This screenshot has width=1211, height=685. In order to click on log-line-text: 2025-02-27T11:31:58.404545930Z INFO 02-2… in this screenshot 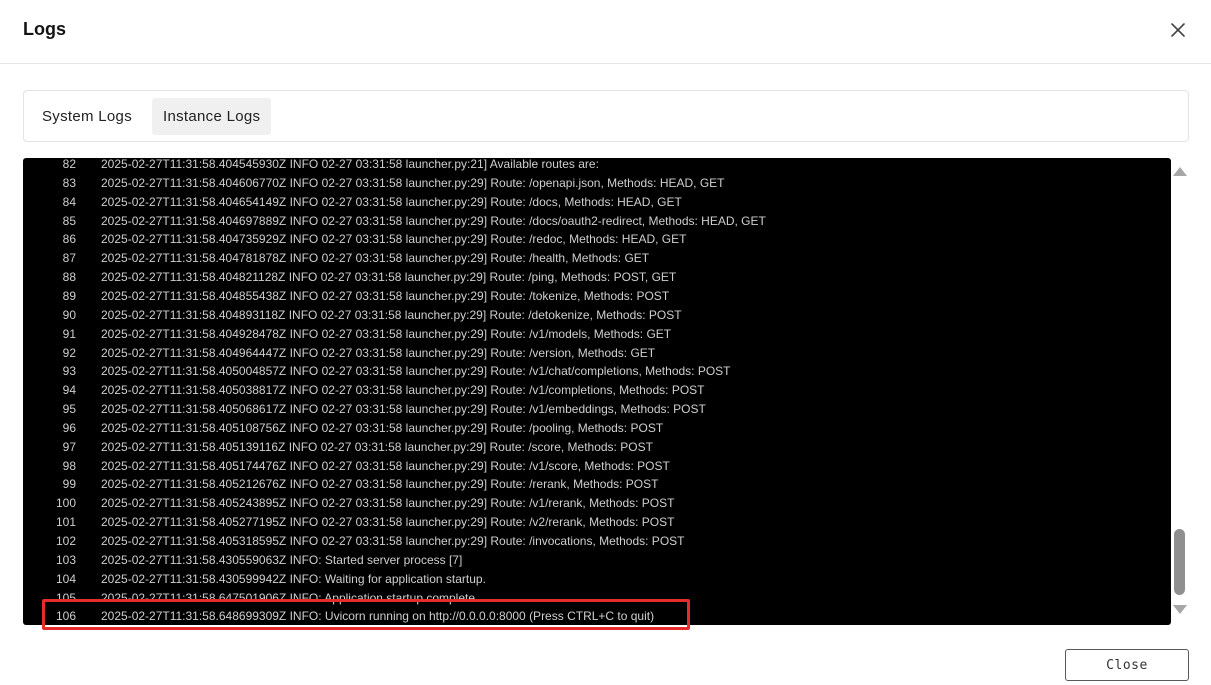, I will do `click(350, 164)`.